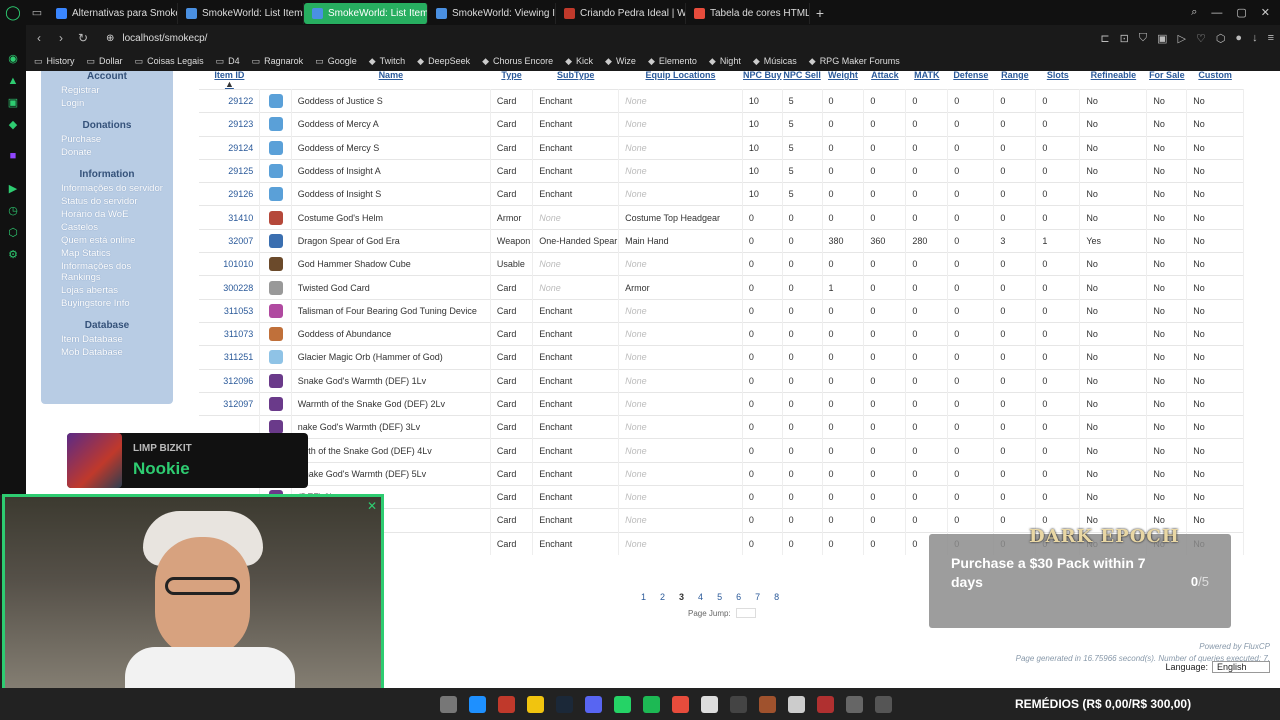 Image resolution: width=1280 pixels, height=720 pixels. Describe the element at coordinates (366, 13) in the screenshot. I see `browser-tab: SmokeWorld: List Items✕` at that location.